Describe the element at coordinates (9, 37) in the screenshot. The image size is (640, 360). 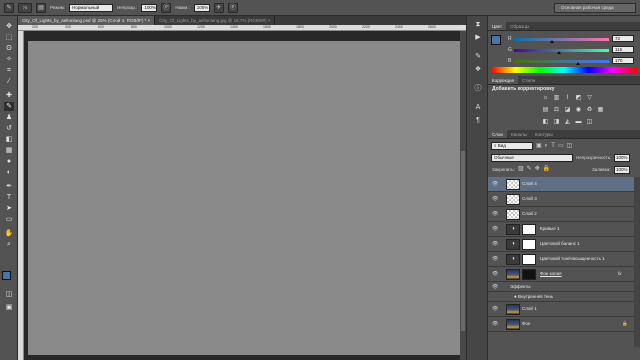
I see `marquee-icon: ⬚` at that location.